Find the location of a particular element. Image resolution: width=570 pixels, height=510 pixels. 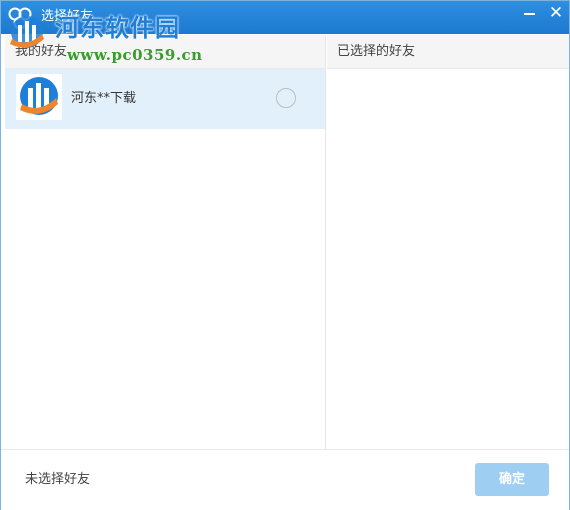

brand-logo-avatar-icon is located at coordinates (39, 96).